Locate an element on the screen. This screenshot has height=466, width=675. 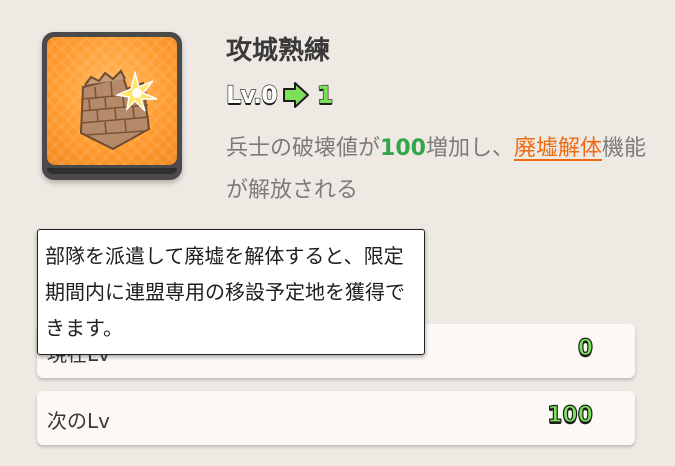
skill-icon-frame-base is located at coordinates (112, 171).